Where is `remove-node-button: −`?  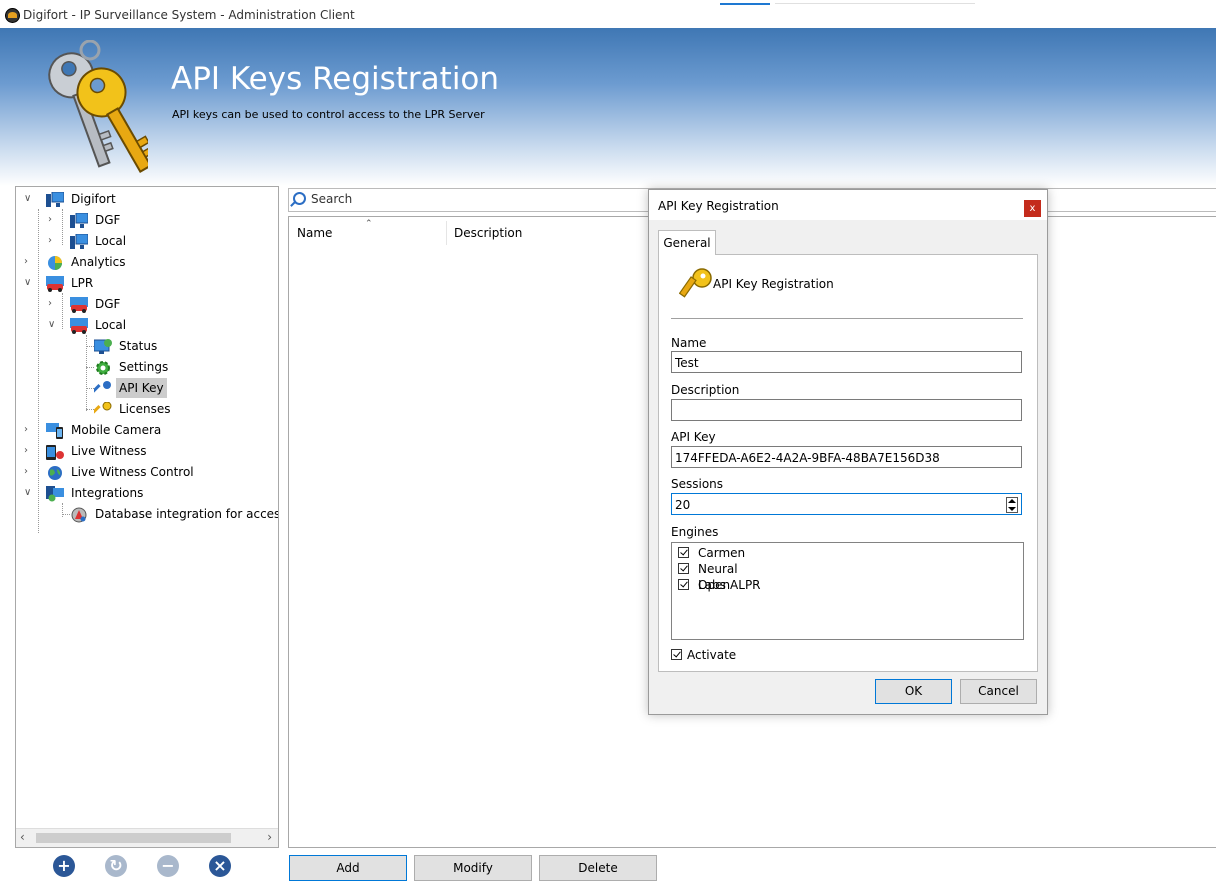 remove-node-button: − is located at coordinates (168, 866).